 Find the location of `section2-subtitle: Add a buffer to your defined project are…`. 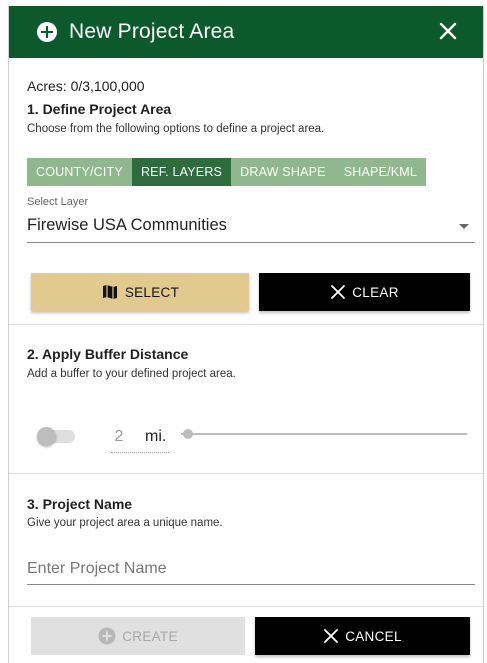

section2-subtitle: Add a buffer to your defined project are… is located at coordinates (131, 374).